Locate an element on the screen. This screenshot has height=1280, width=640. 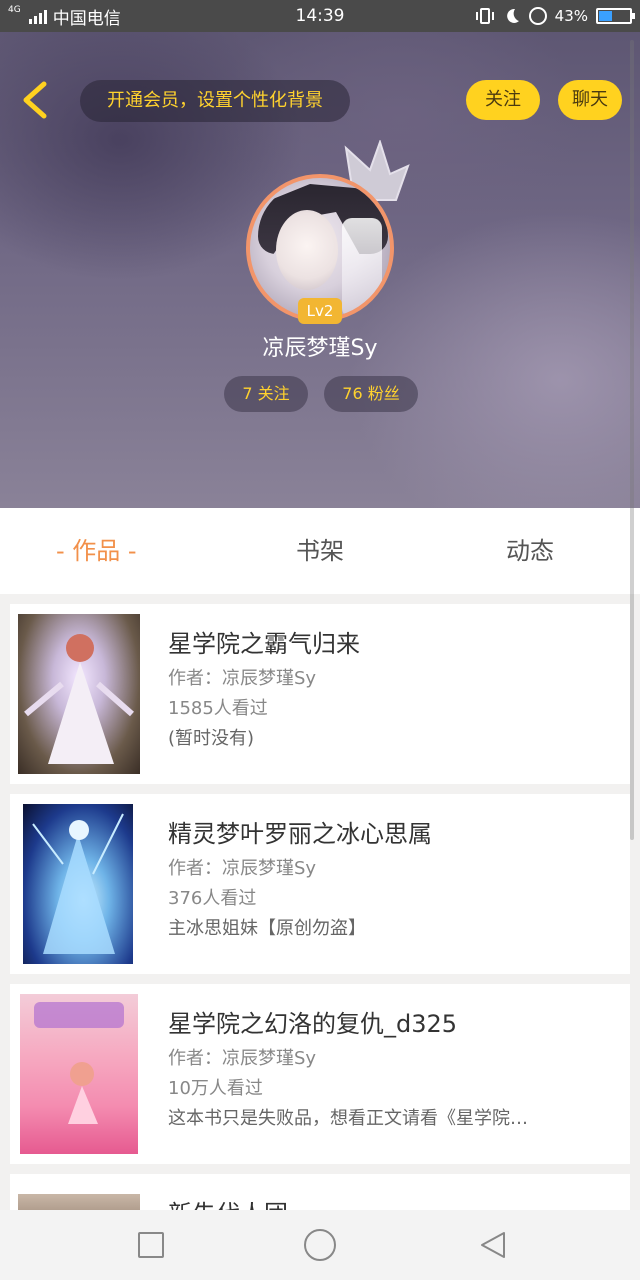
work-description: (暂时没有) is located at coordinates (211, 738).